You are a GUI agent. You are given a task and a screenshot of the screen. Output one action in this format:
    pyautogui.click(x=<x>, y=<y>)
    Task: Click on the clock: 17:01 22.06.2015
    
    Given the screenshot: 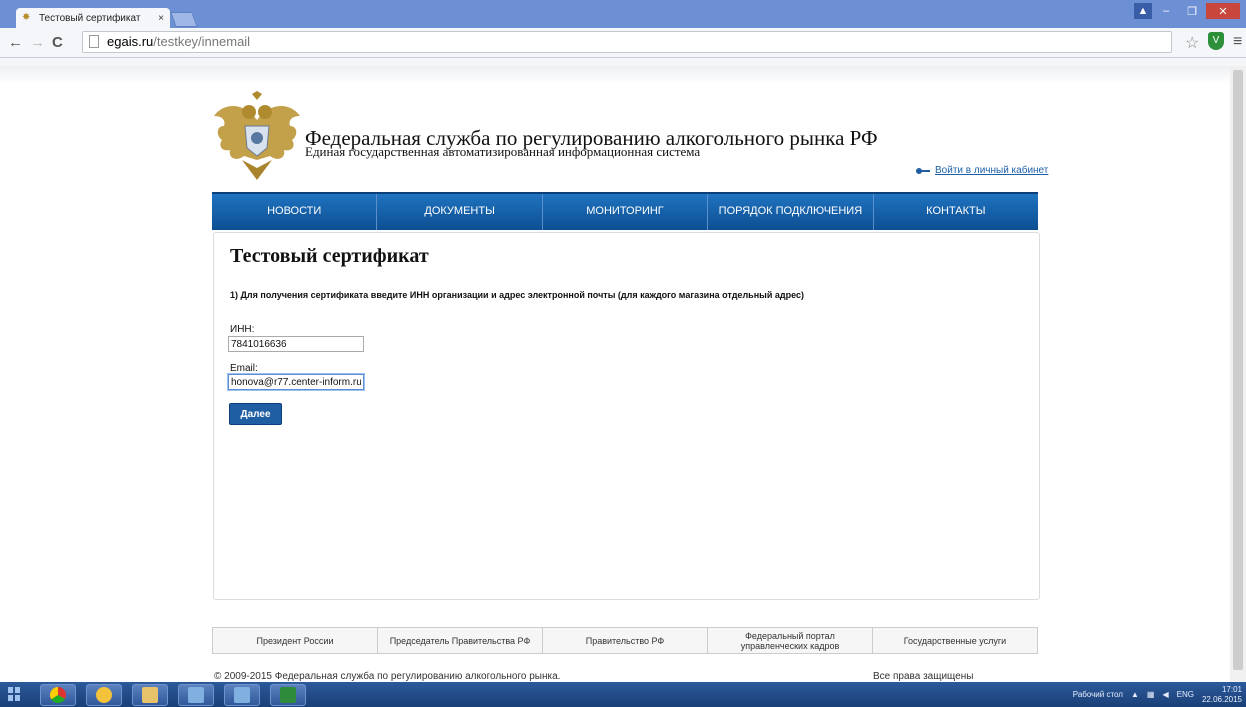 What is the action you would take?
    pyautogui.click(x=1222, y=695)
    